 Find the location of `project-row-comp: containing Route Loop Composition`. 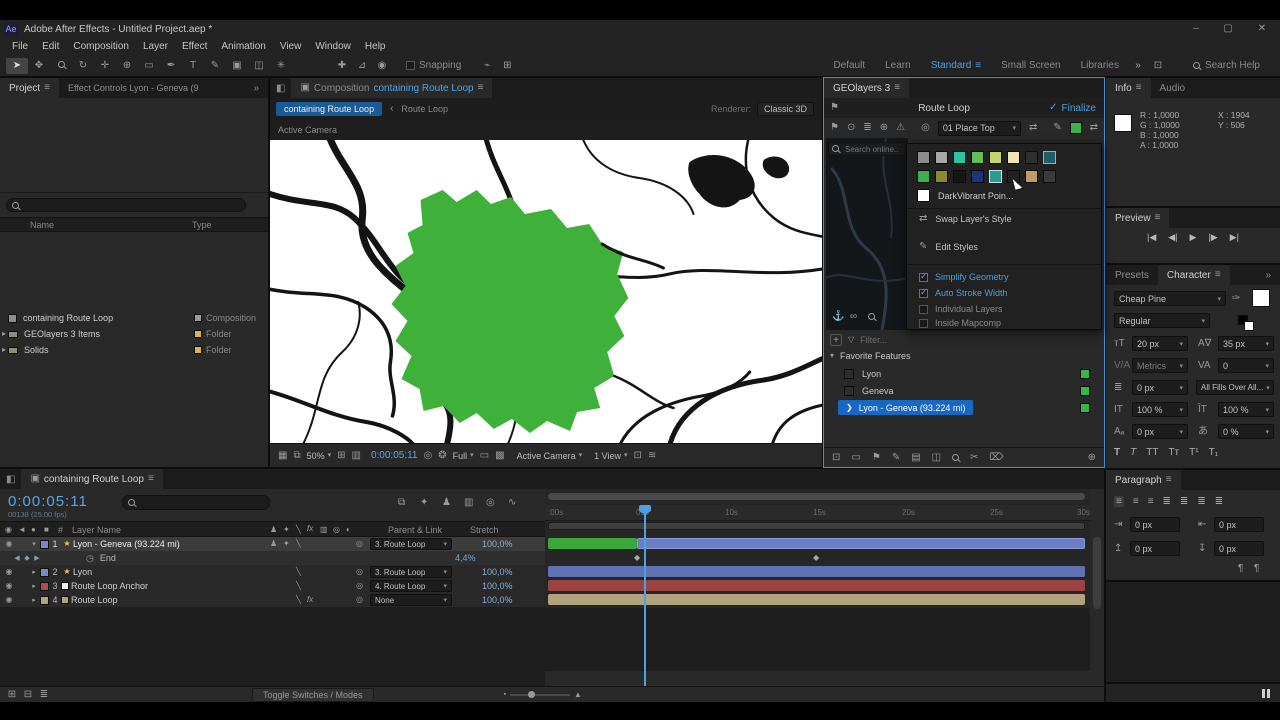

project-row-comp: containing Route Loop Composition is located at coordinates (134, 318).